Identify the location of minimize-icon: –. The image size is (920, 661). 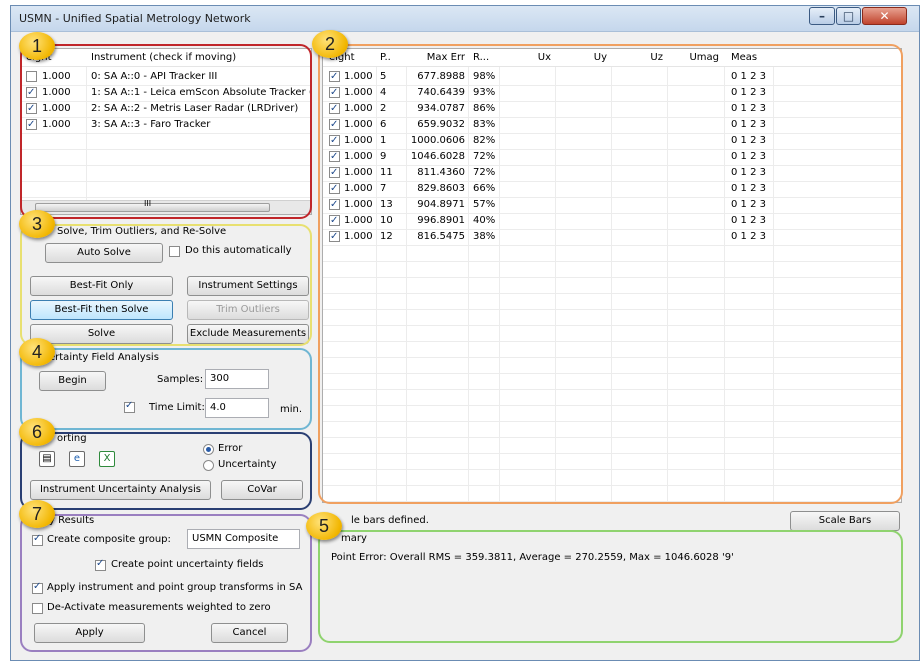
(822, 16).